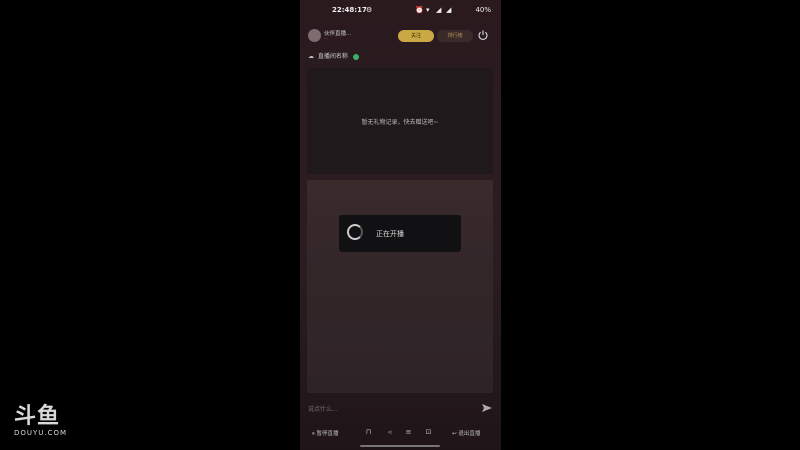 The image size is (800, 450). I want to click on menu-icon: ≡, so click(408, 432).